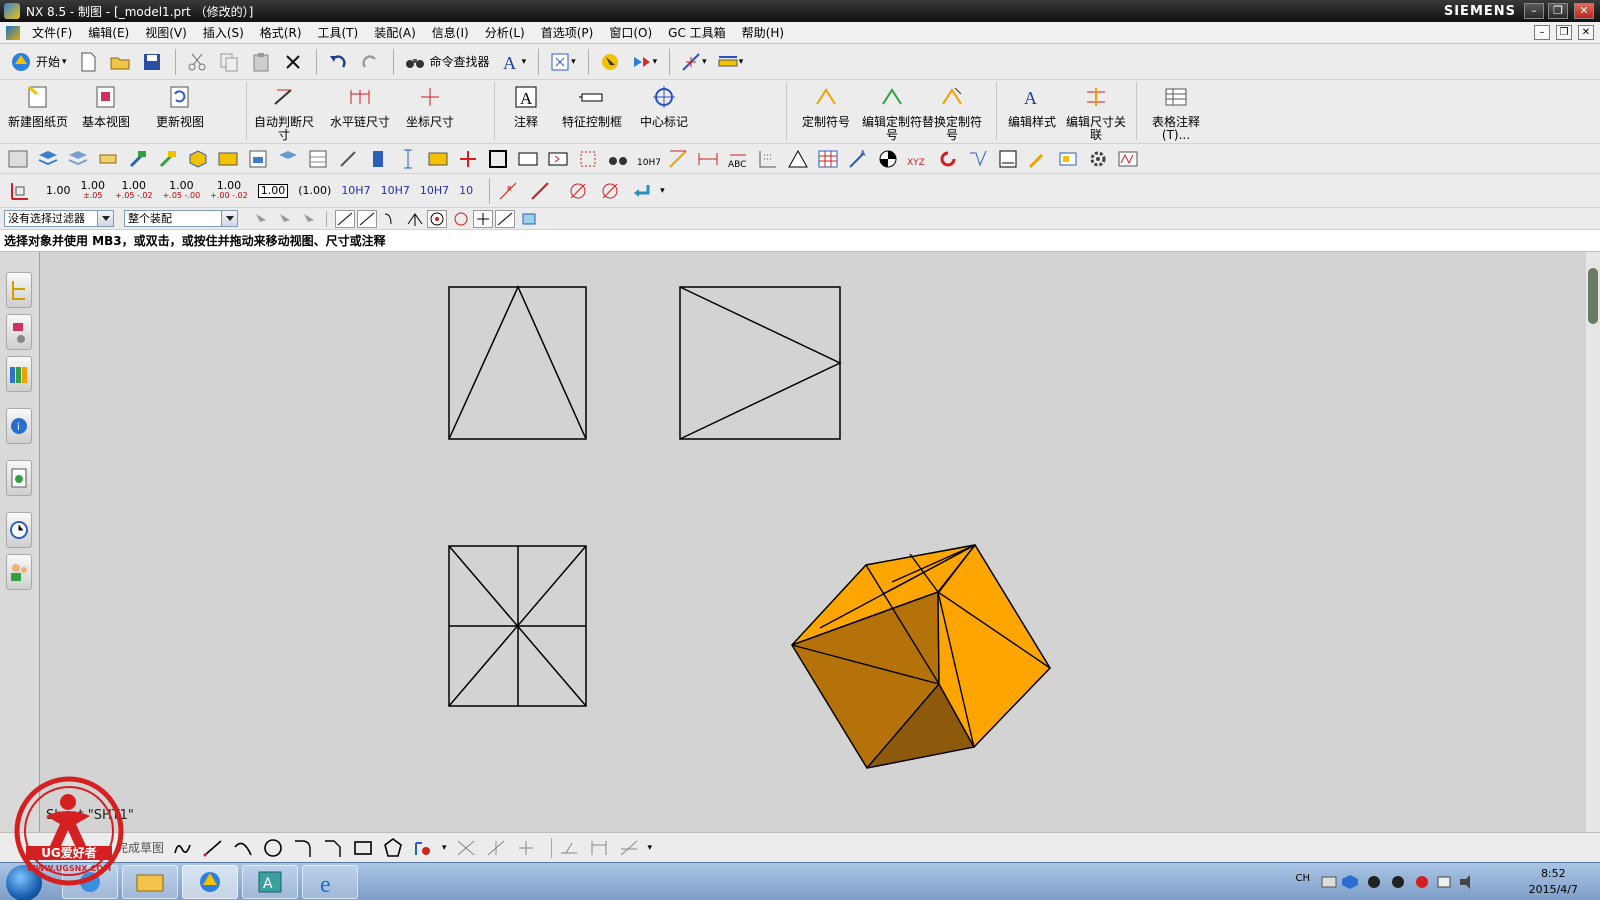 The image size is (1600, 900). What do you see at coordinates (461, 219) in the screenshot?
I see `snap-quadrant-icon` at bounding box center [461, 219].